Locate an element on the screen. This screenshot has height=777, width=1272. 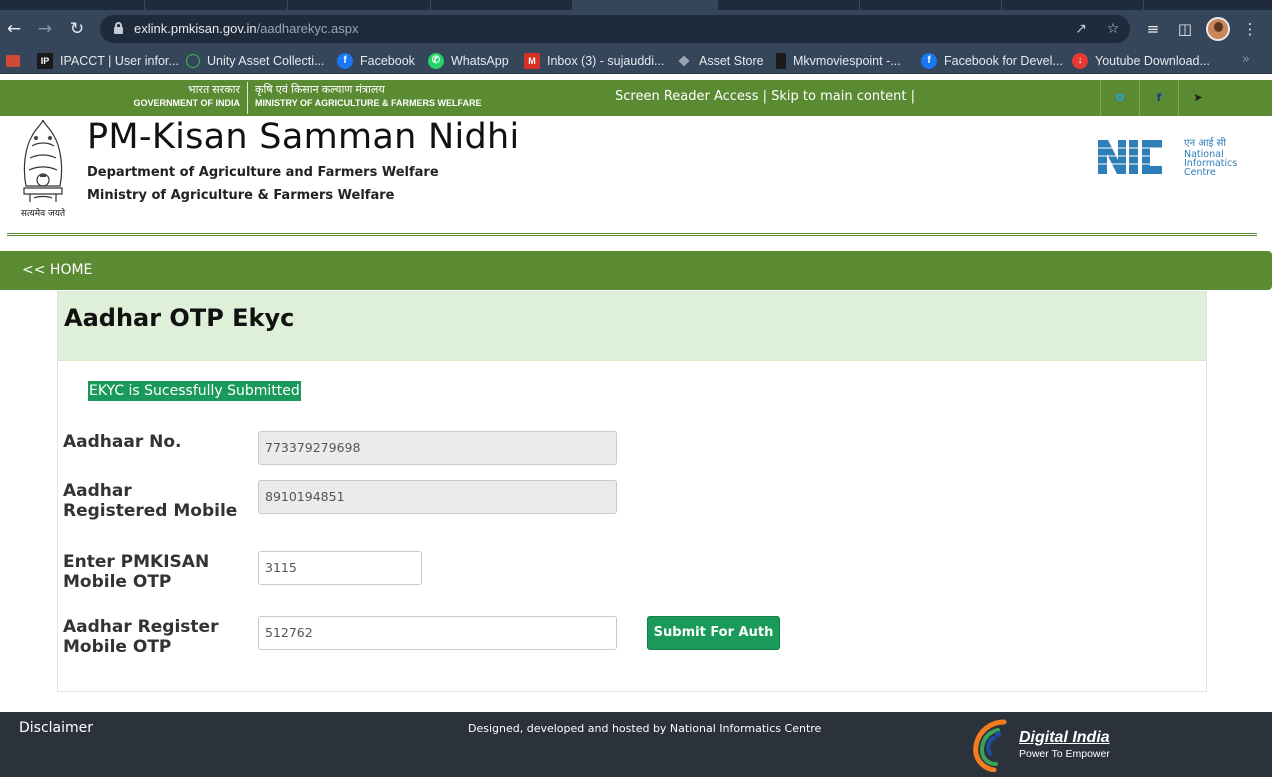
forward-arrow-icon: → is located at coordinates (45, 29).